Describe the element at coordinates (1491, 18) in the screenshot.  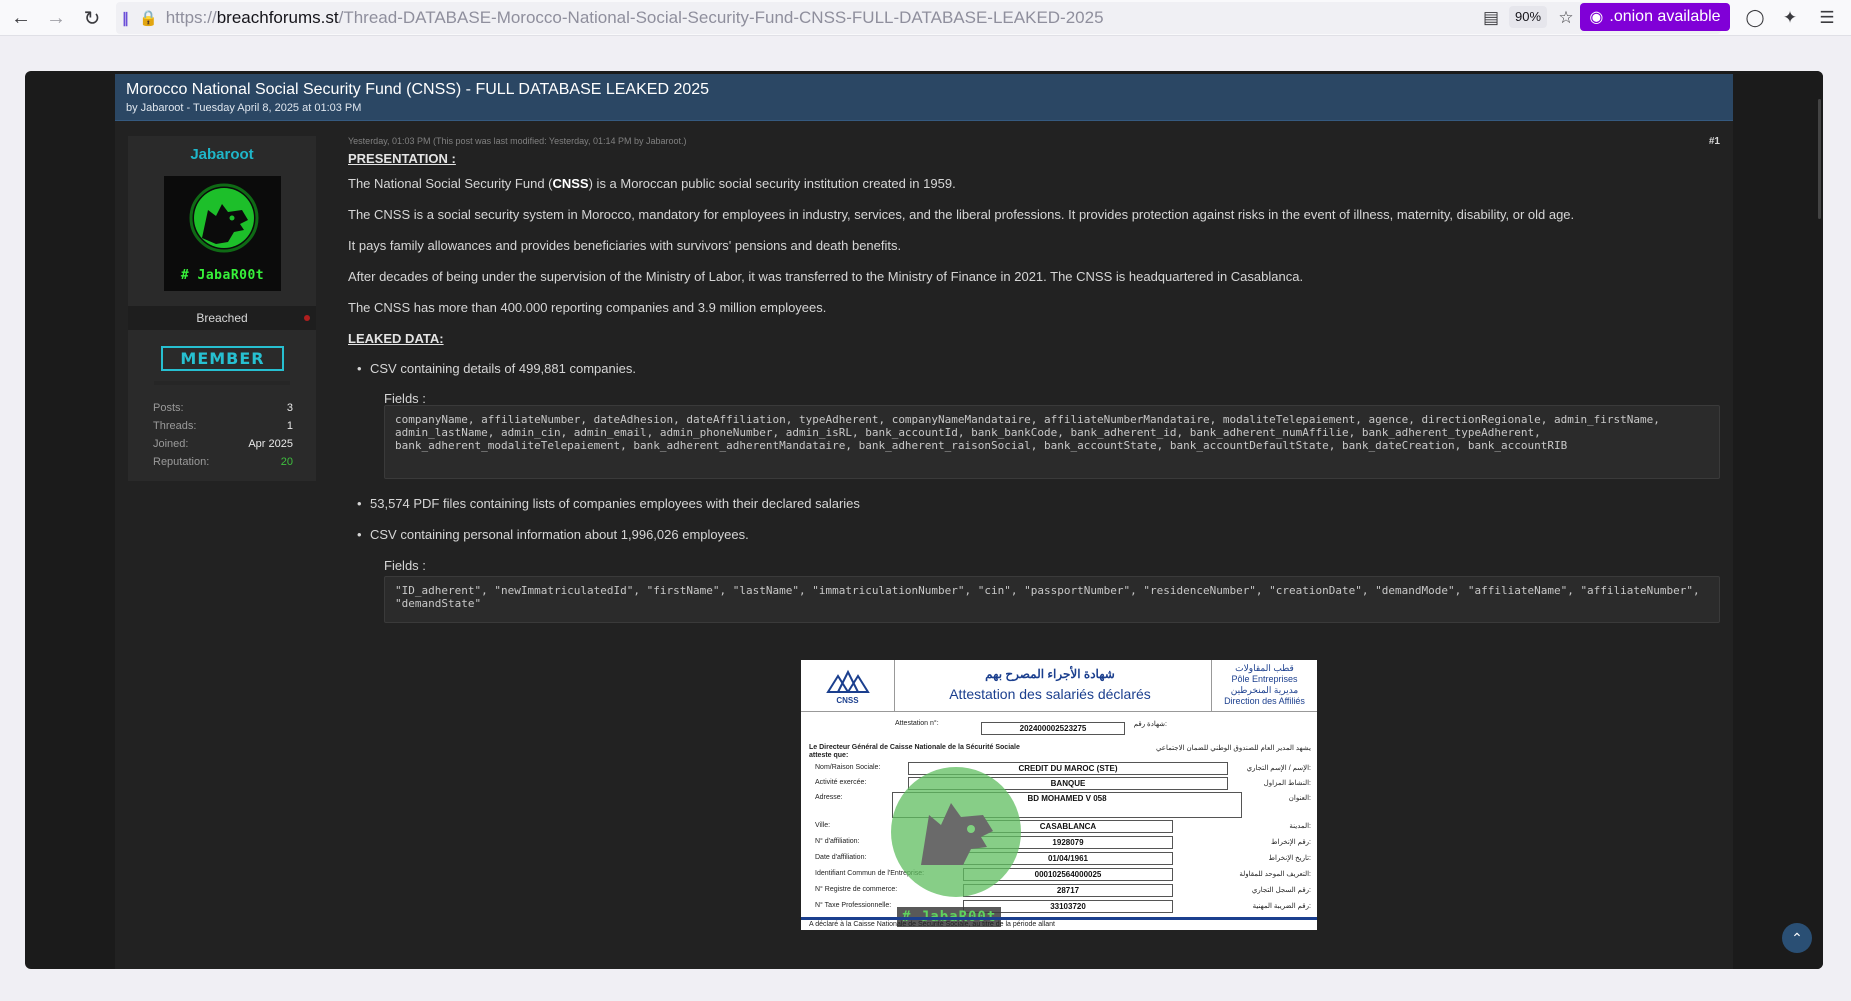
I see `reader-view-icon: ▤` at that location.